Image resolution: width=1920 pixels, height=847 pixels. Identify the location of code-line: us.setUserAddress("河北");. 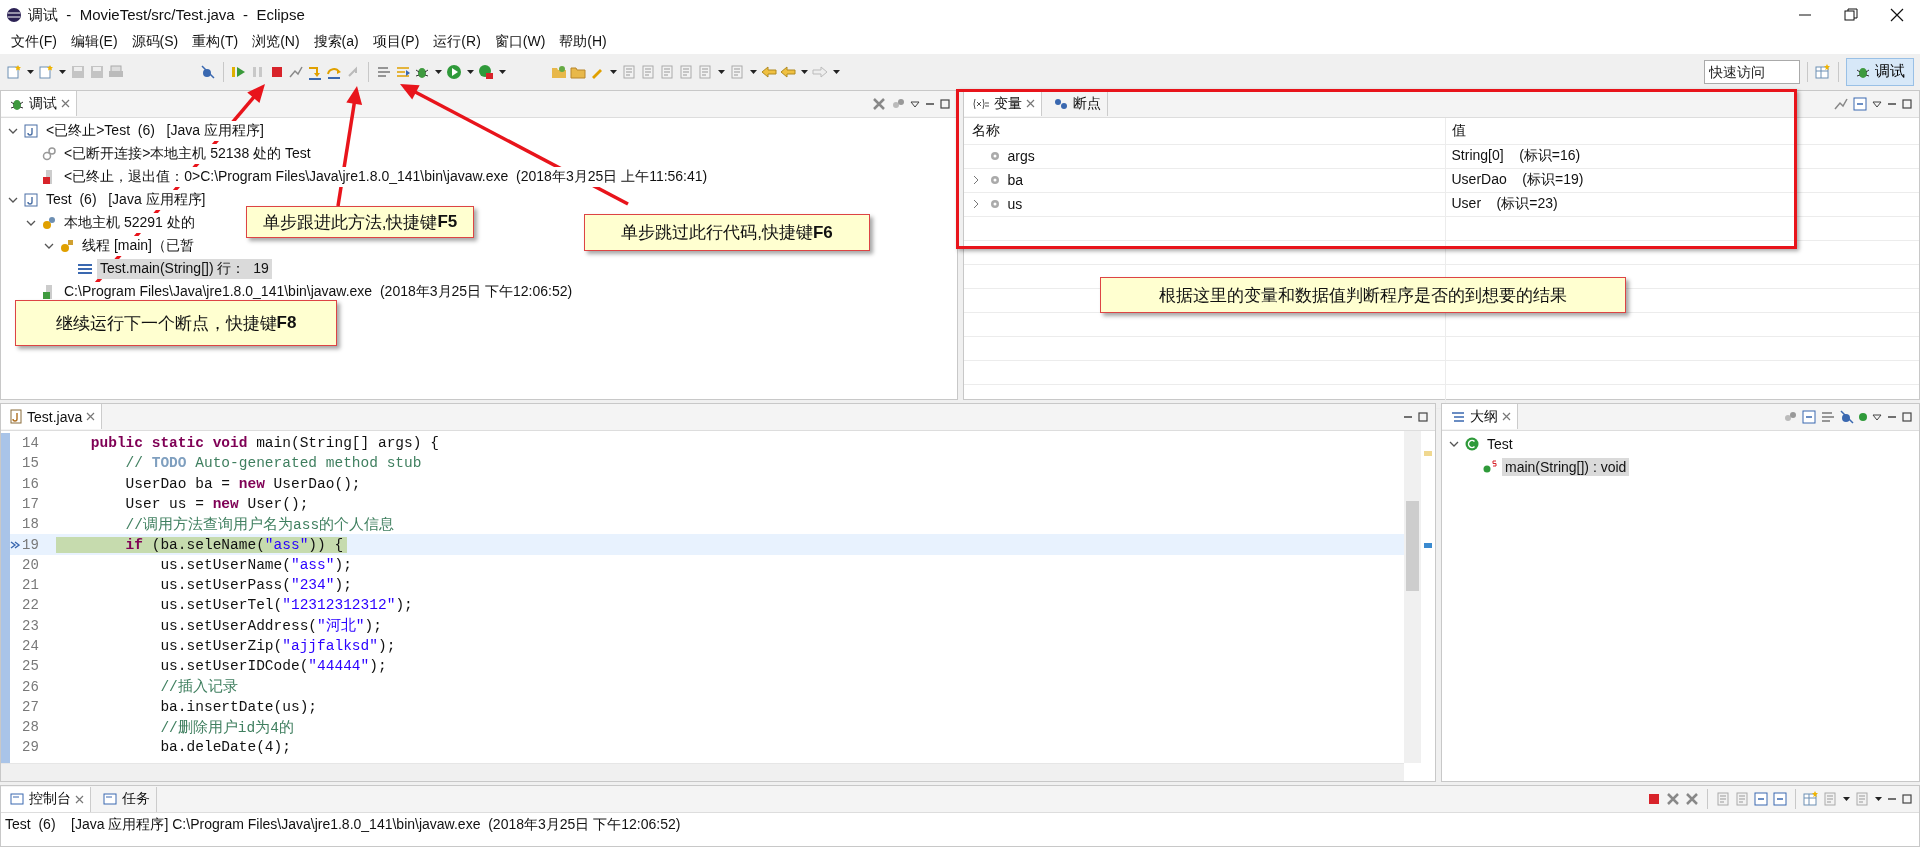
(270, 626).